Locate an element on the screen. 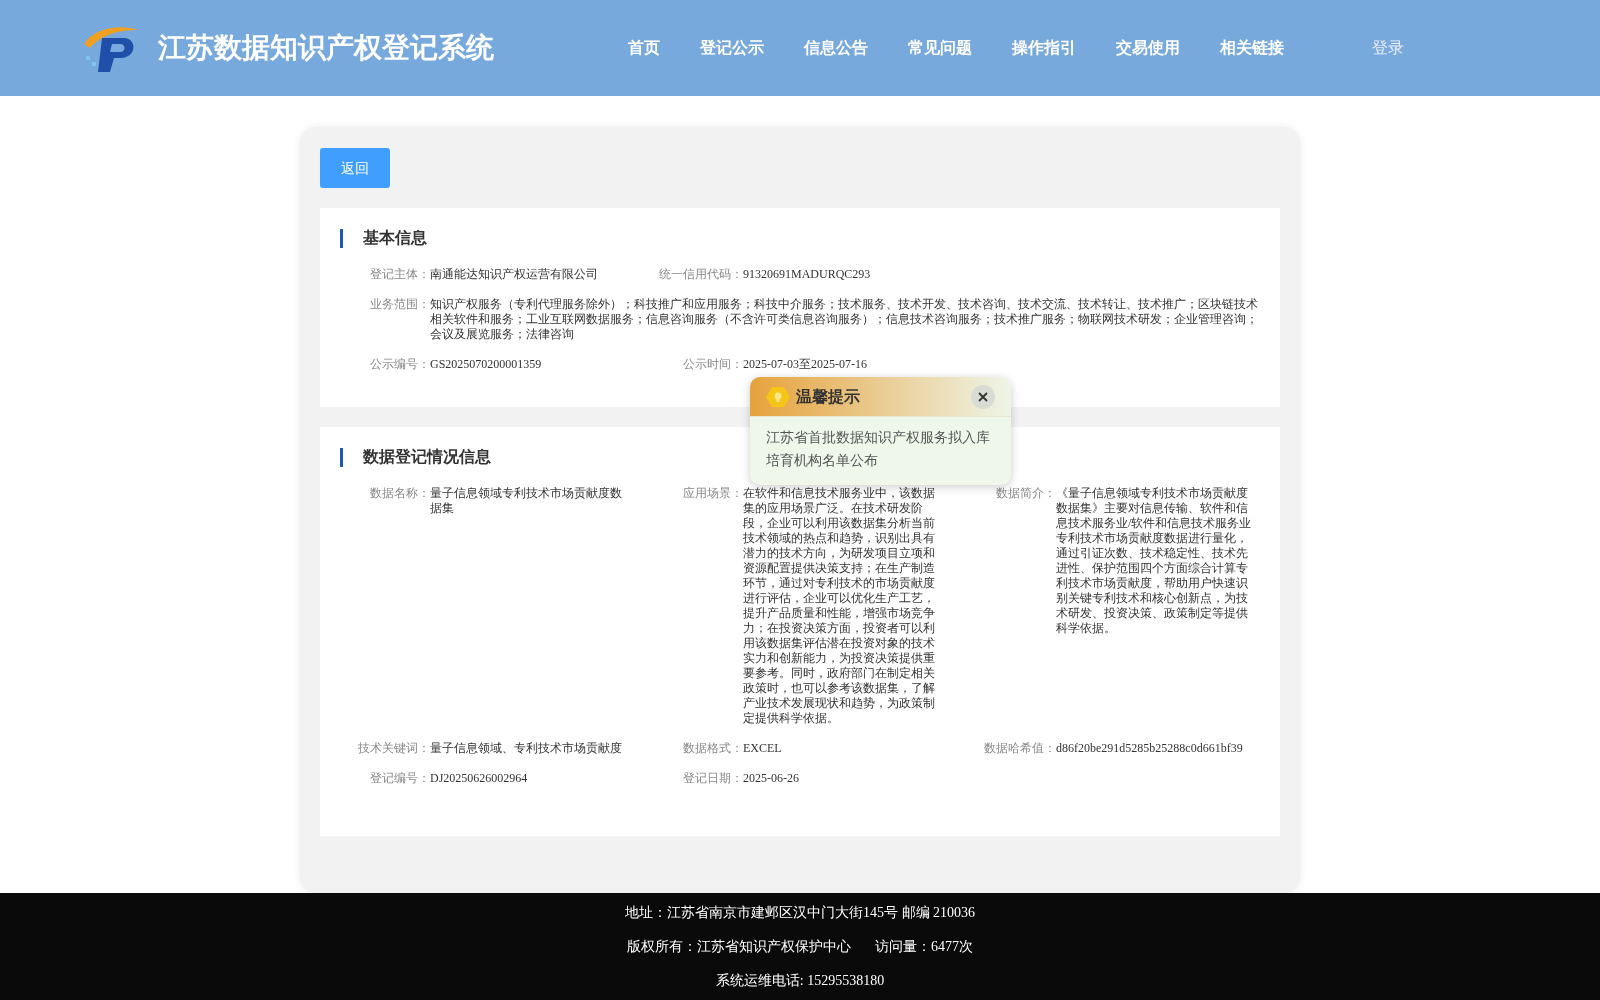 This screenshot has width=1600, height=1000. field-value: DJ20250626002964 is located at coordinates (479, 778).